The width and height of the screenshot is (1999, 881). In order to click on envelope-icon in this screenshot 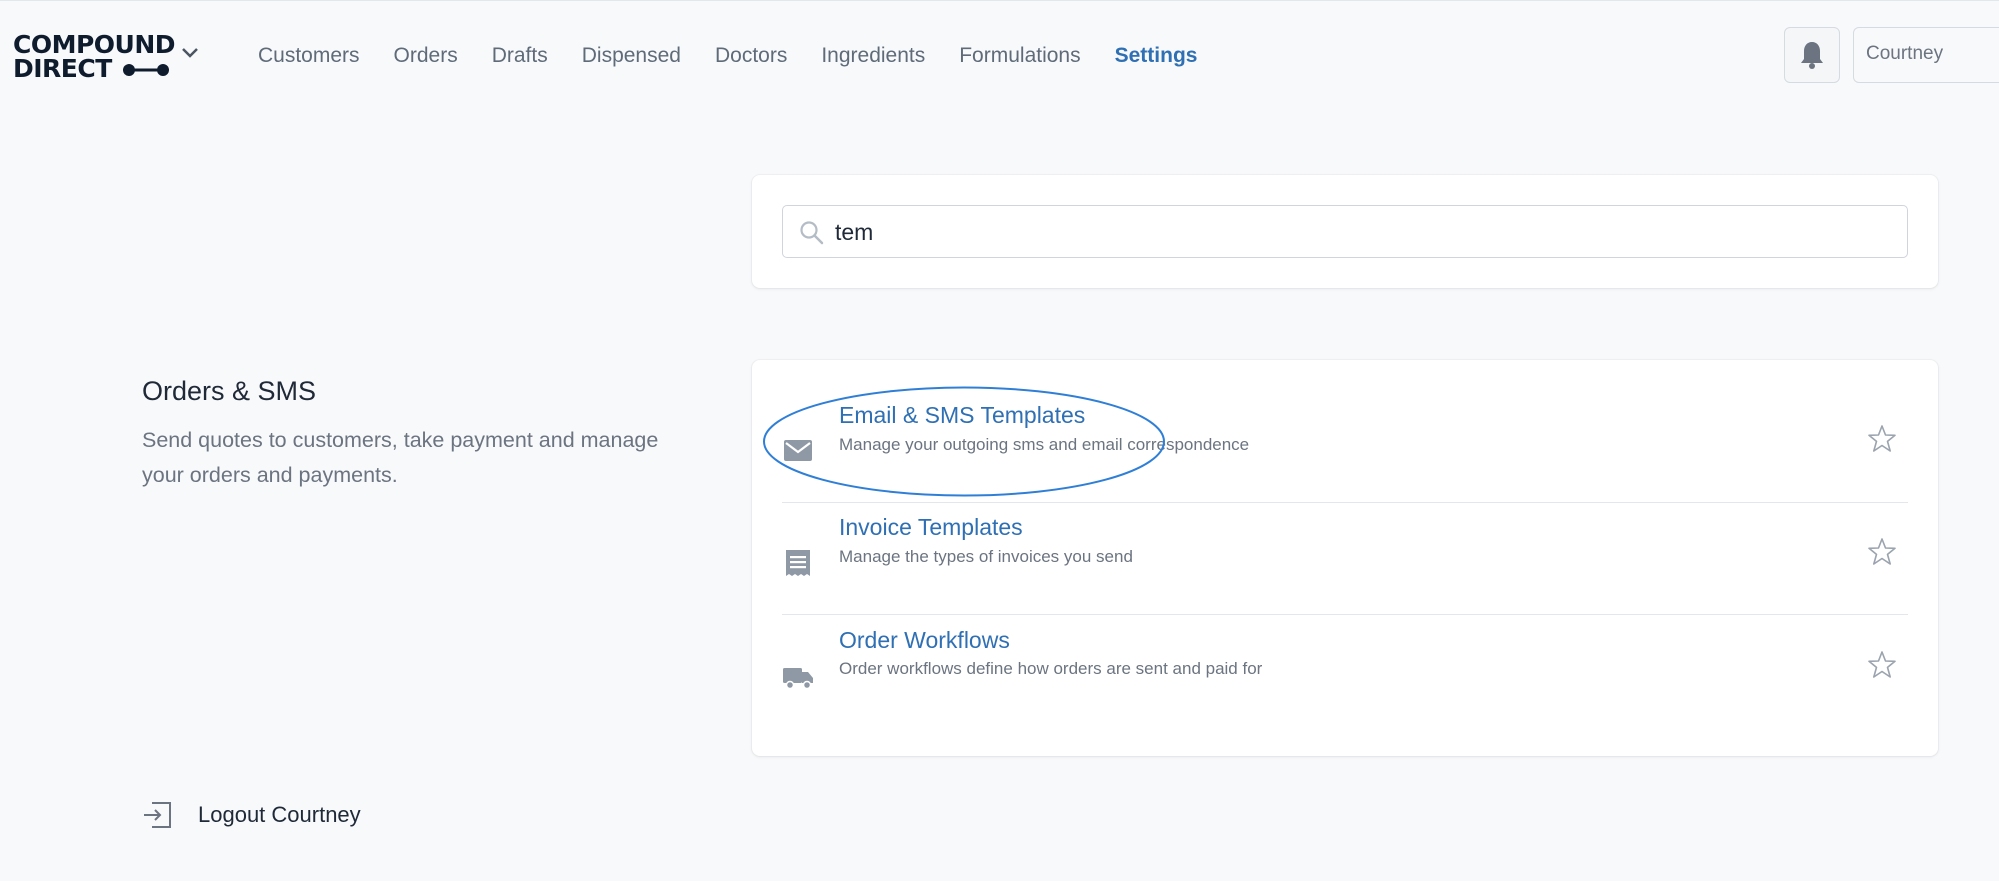, I will do `click(798, 450)`.